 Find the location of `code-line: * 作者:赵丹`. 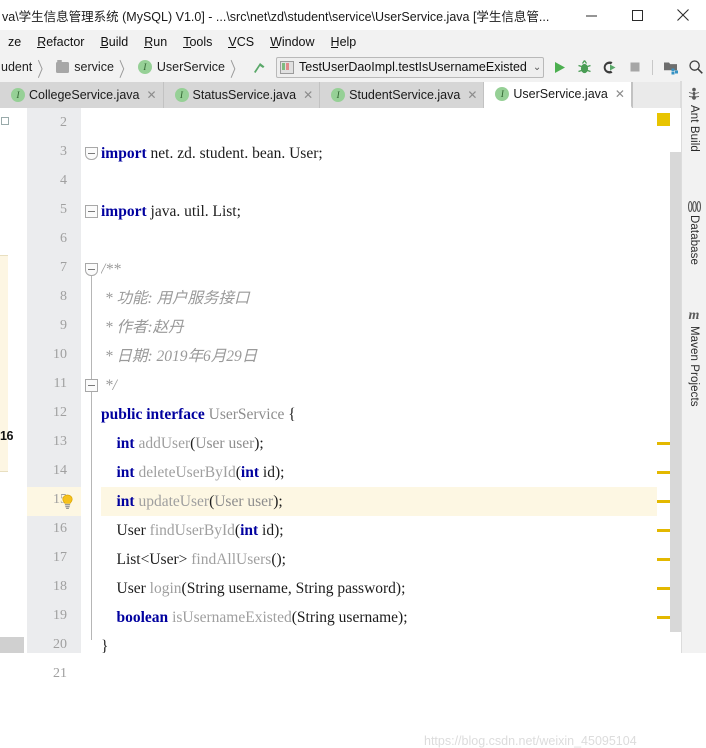

code-line: * 作者:赵丹 is located at coordinates (142, 327).